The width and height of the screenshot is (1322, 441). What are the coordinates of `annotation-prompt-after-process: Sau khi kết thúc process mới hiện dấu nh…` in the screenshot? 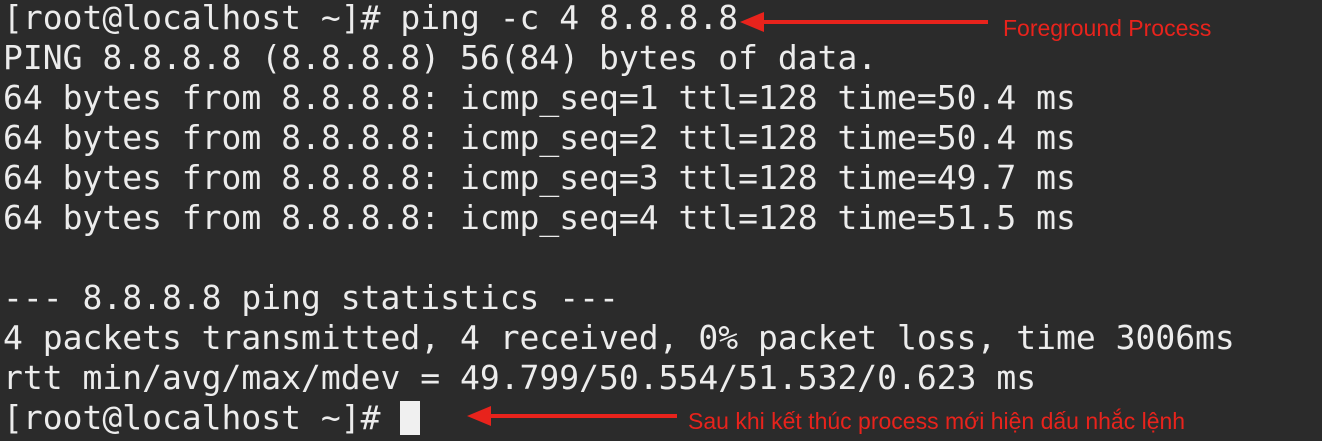 It's located at (937, 421).